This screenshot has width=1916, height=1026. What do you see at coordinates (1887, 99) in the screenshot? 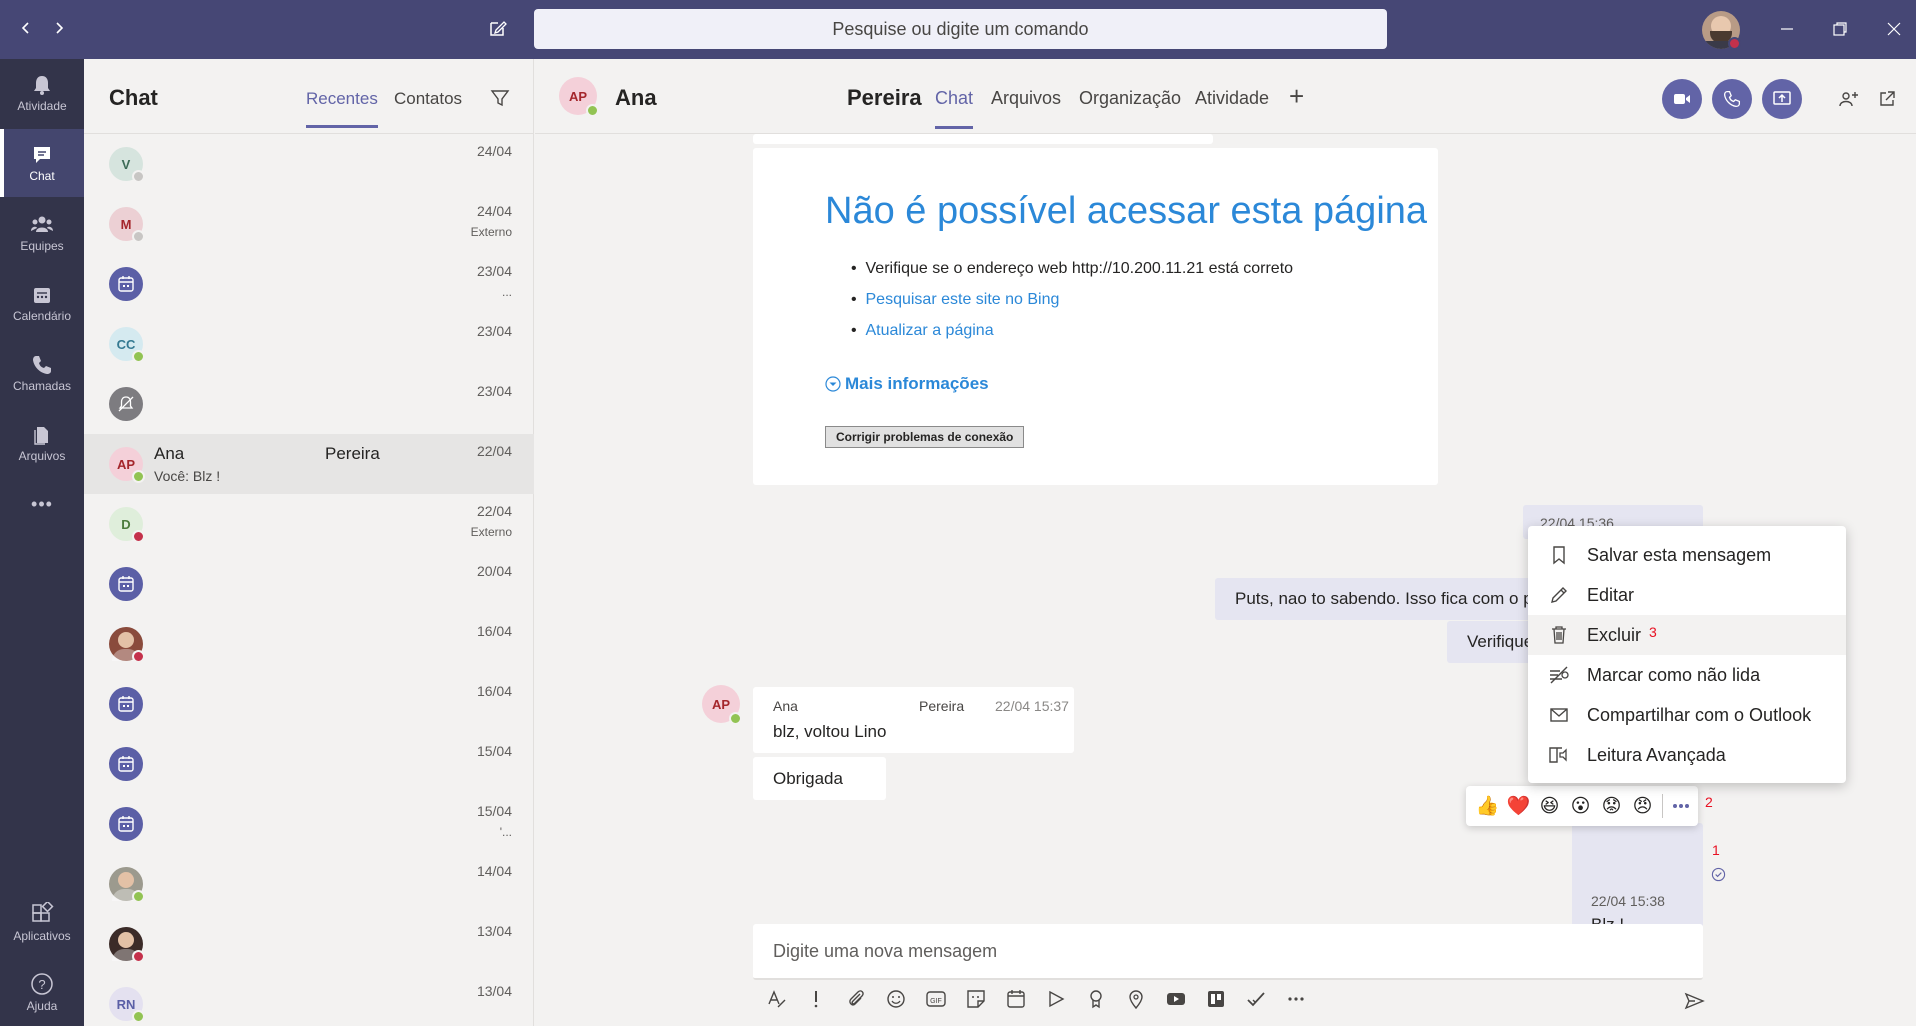
I see `pop-out-icon` at bounding box center [1887, 99].